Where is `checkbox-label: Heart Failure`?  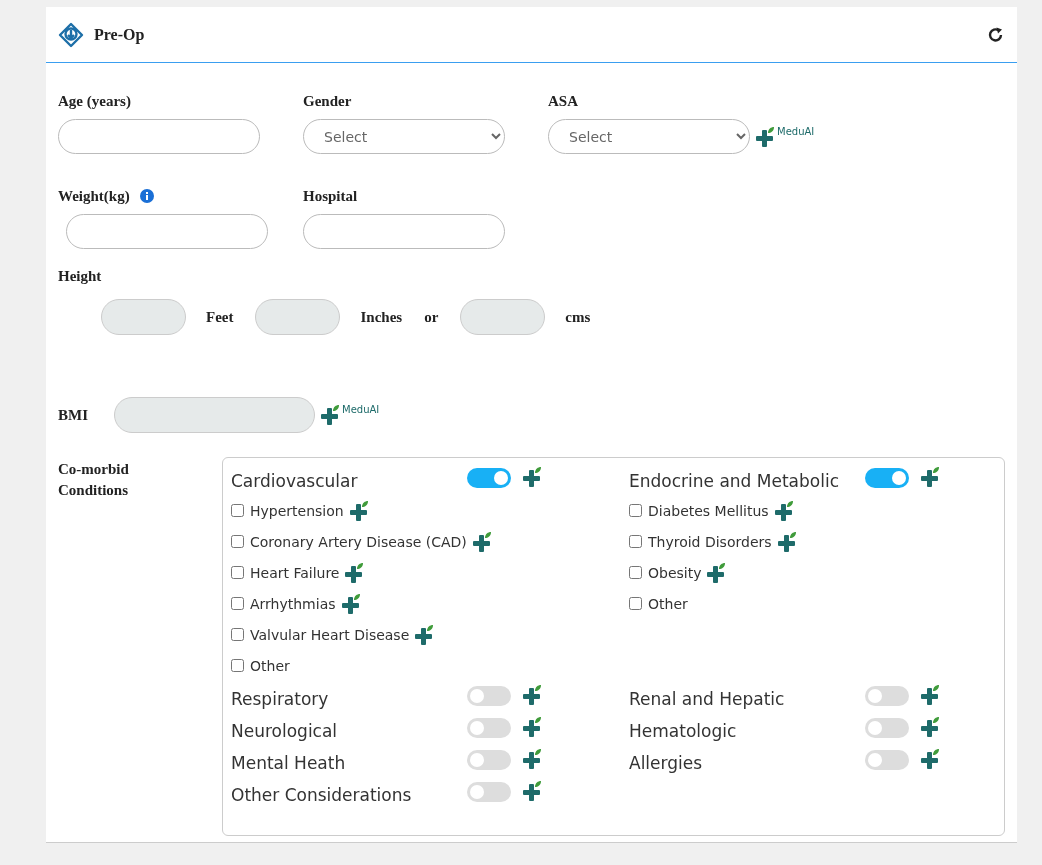
checkbox-label: Heart Failure is located at coordinates (295, 572).